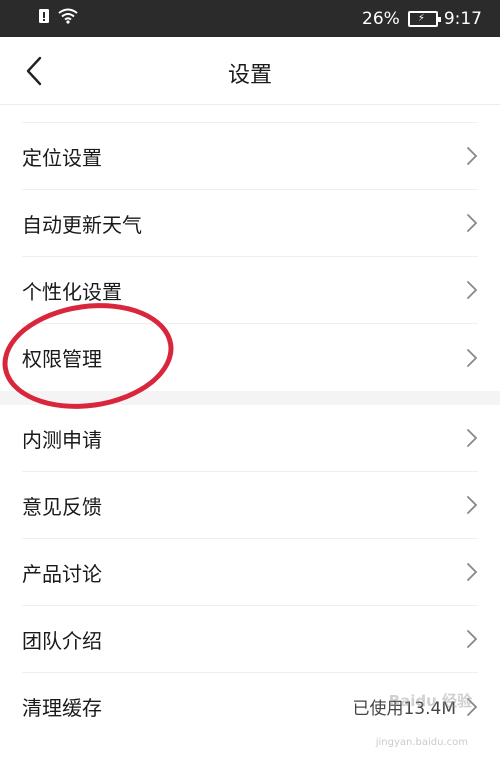 The height and width of the screenshot is (761, 500). What do you see at coordinates (62, 439) in the screenshot?
I see `setting-label: 内测申请` at bounding box center [62, 439].